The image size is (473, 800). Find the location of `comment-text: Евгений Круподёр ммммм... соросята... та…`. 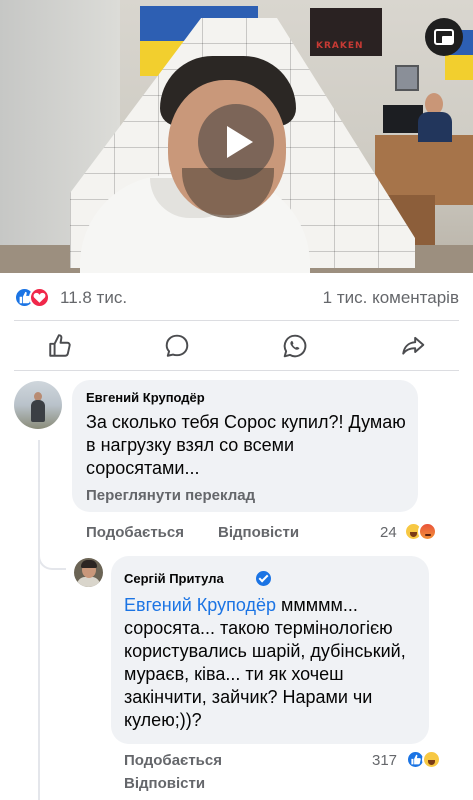

comment-text: Евгений Круподёр ммммм... соросята... та… is located at coordinates (274, 663).